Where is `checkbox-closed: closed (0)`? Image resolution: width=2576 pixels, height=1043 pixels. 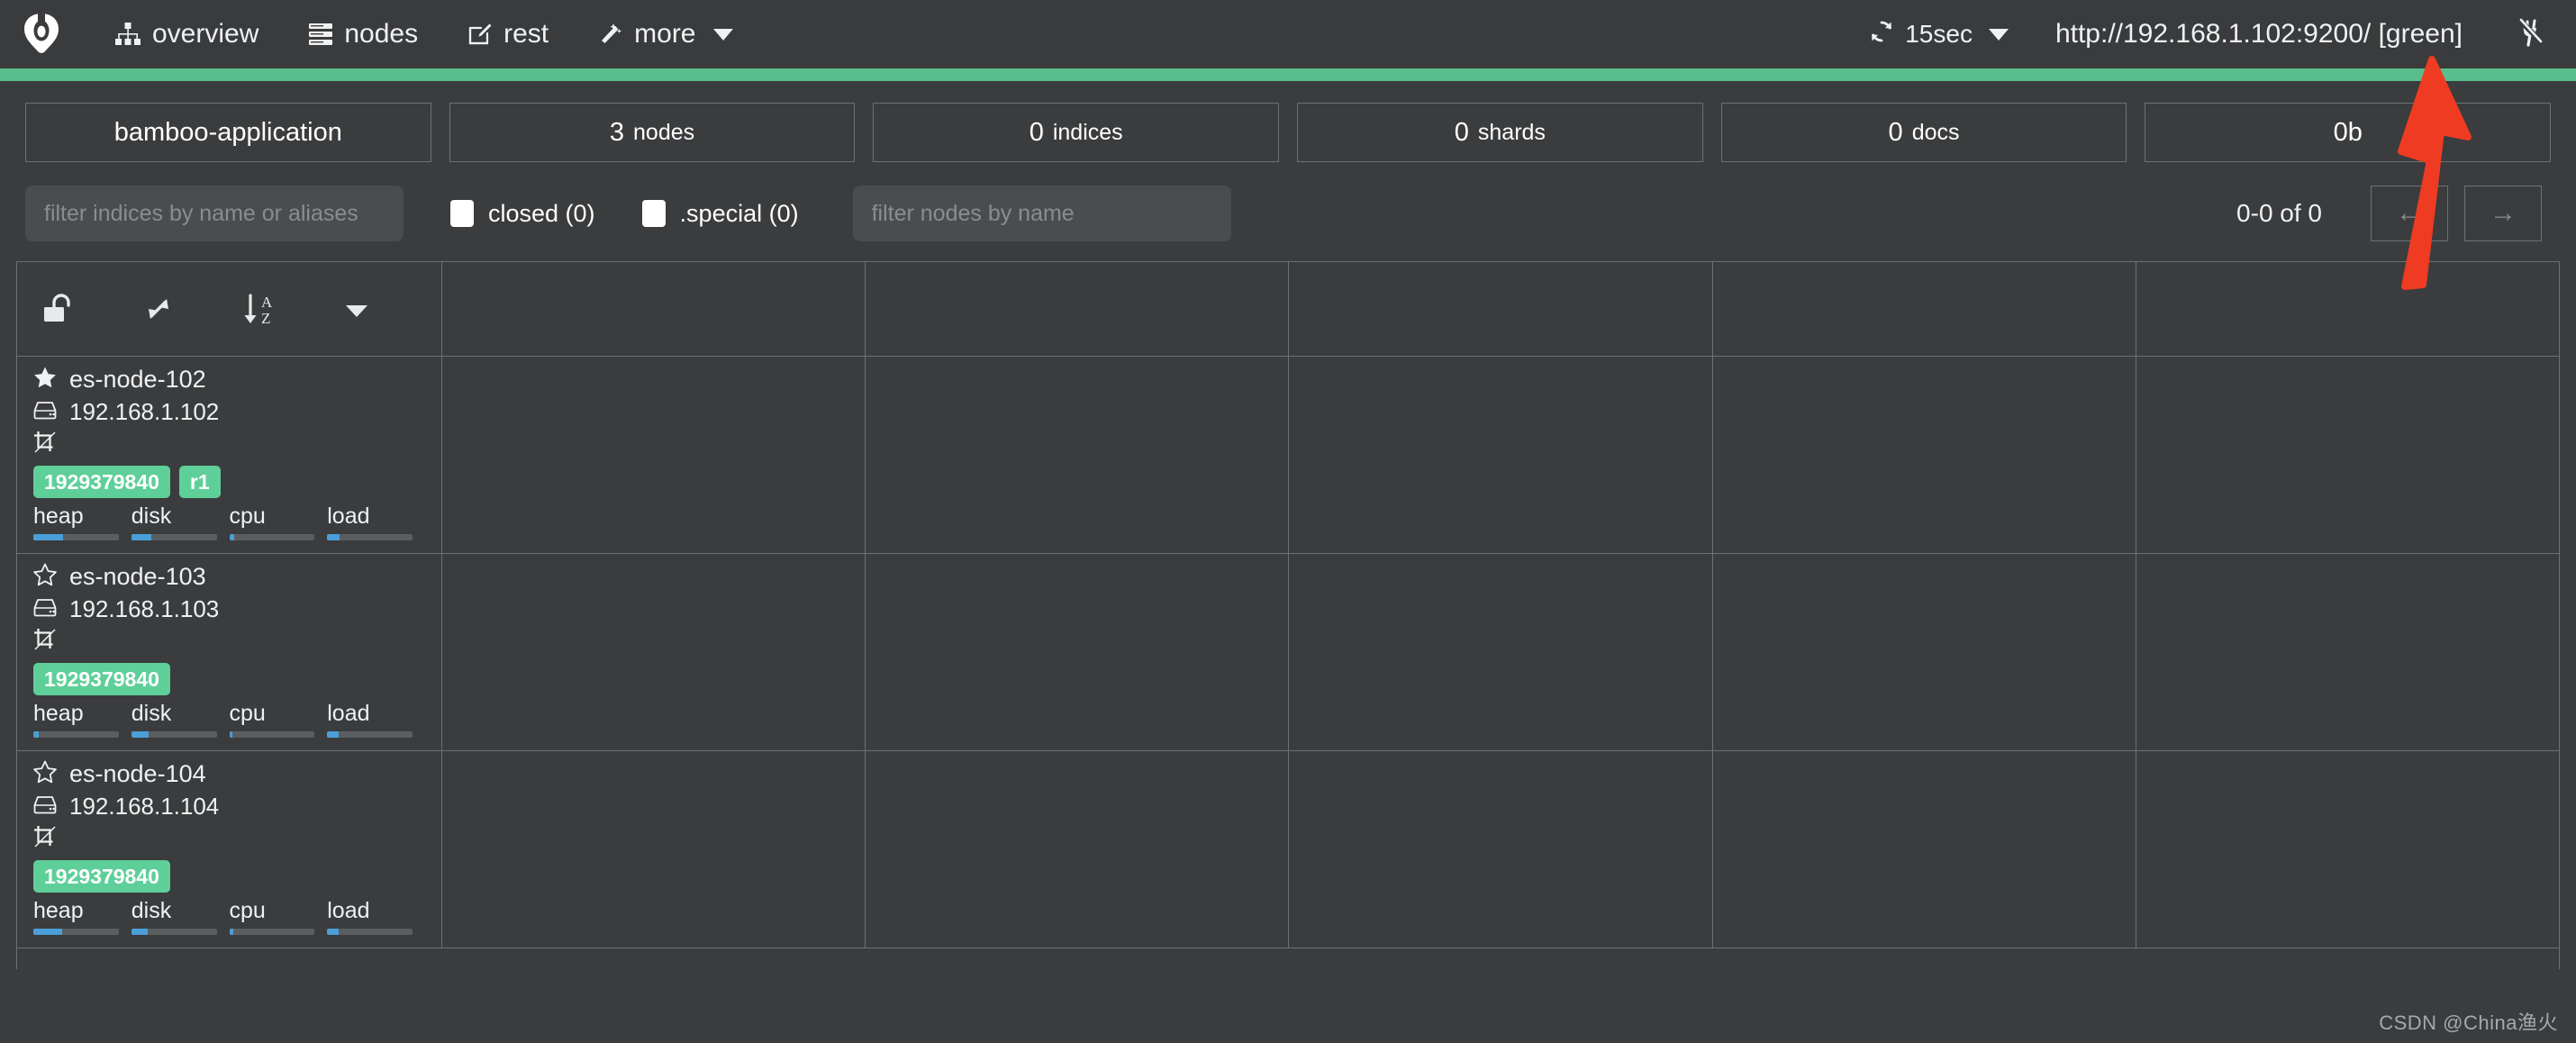
checkbox-closed: closed (0) is located at coordinates (522, 214).